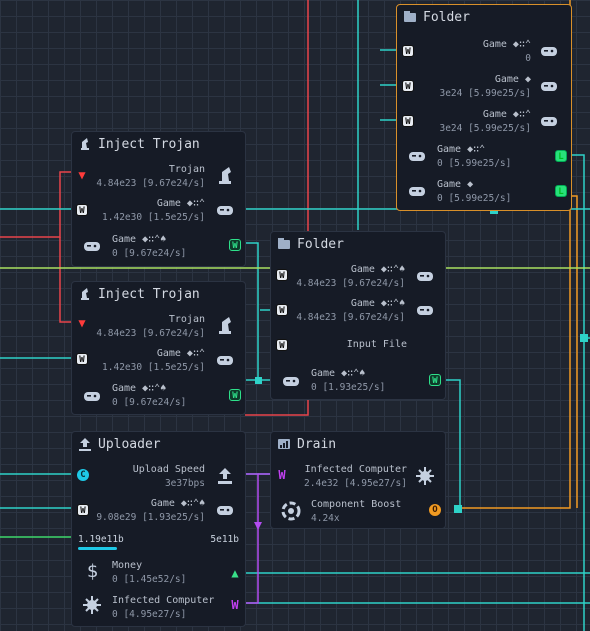  What do you see at coordinates (485, 128) in the screenshot?
I see `row-value: 3e24 [5.99e25/s]` at bounding box center [485, 128].